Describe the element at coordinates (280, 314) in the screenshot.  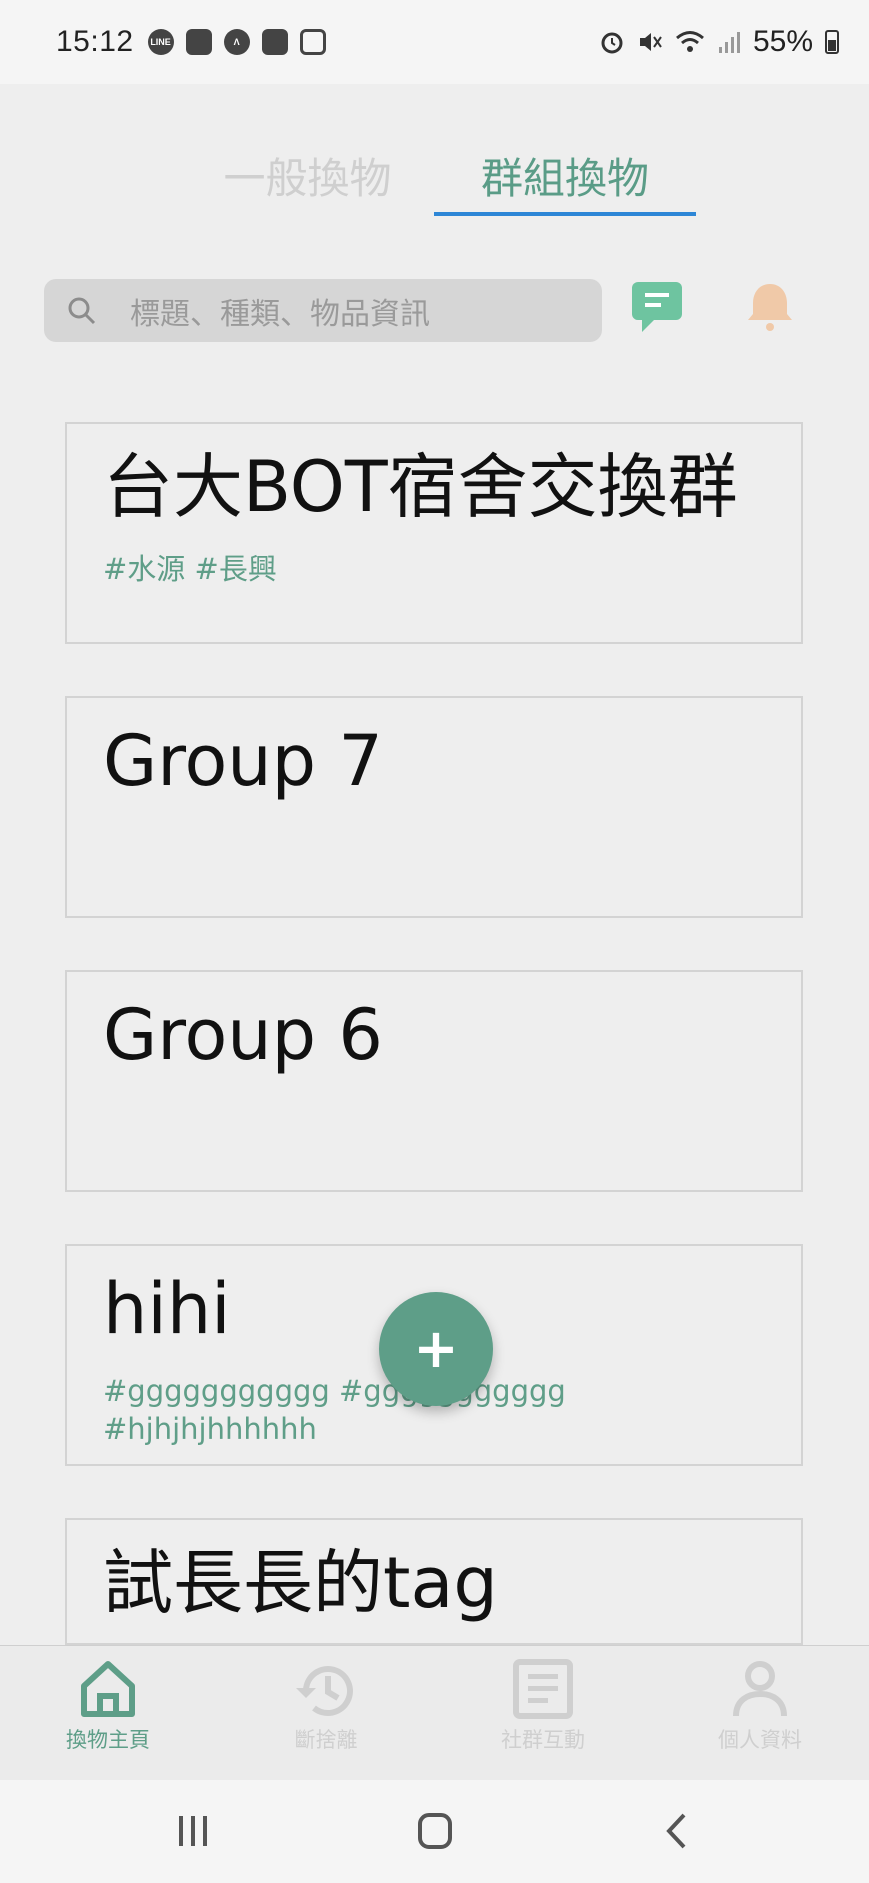
I see `search-placeholder: 標題、種類、物品資訊` at that location.